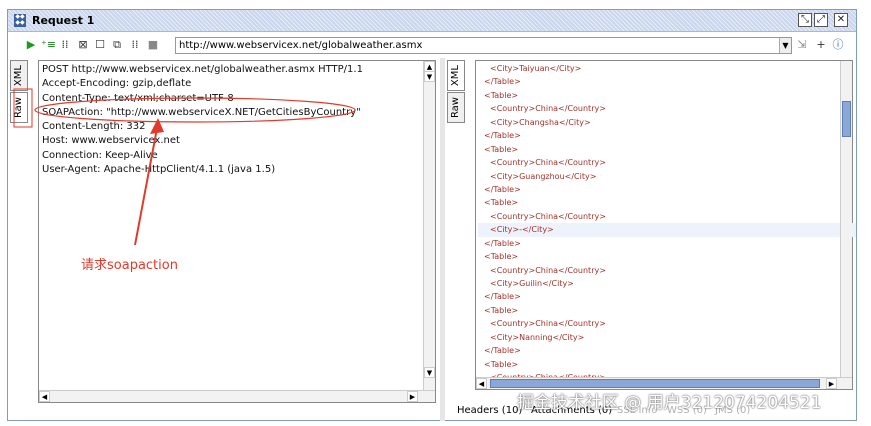 The width and height of the screenshot is (871, 426). Describe the element at coordinates (111, 141) in the screenshot. I see `raw-request-line: Host: www.webservicex.net` at that location.